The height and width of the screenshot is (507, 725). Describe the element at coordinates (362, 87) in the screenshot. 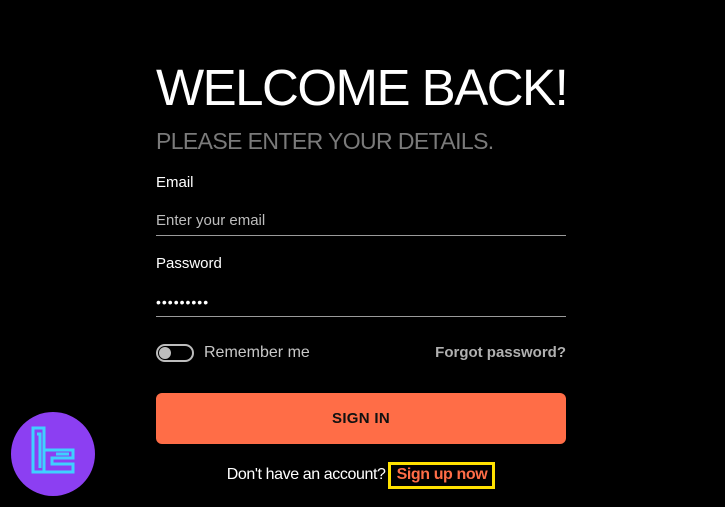

I see `page-title: WELCOME BACK!` at that location.